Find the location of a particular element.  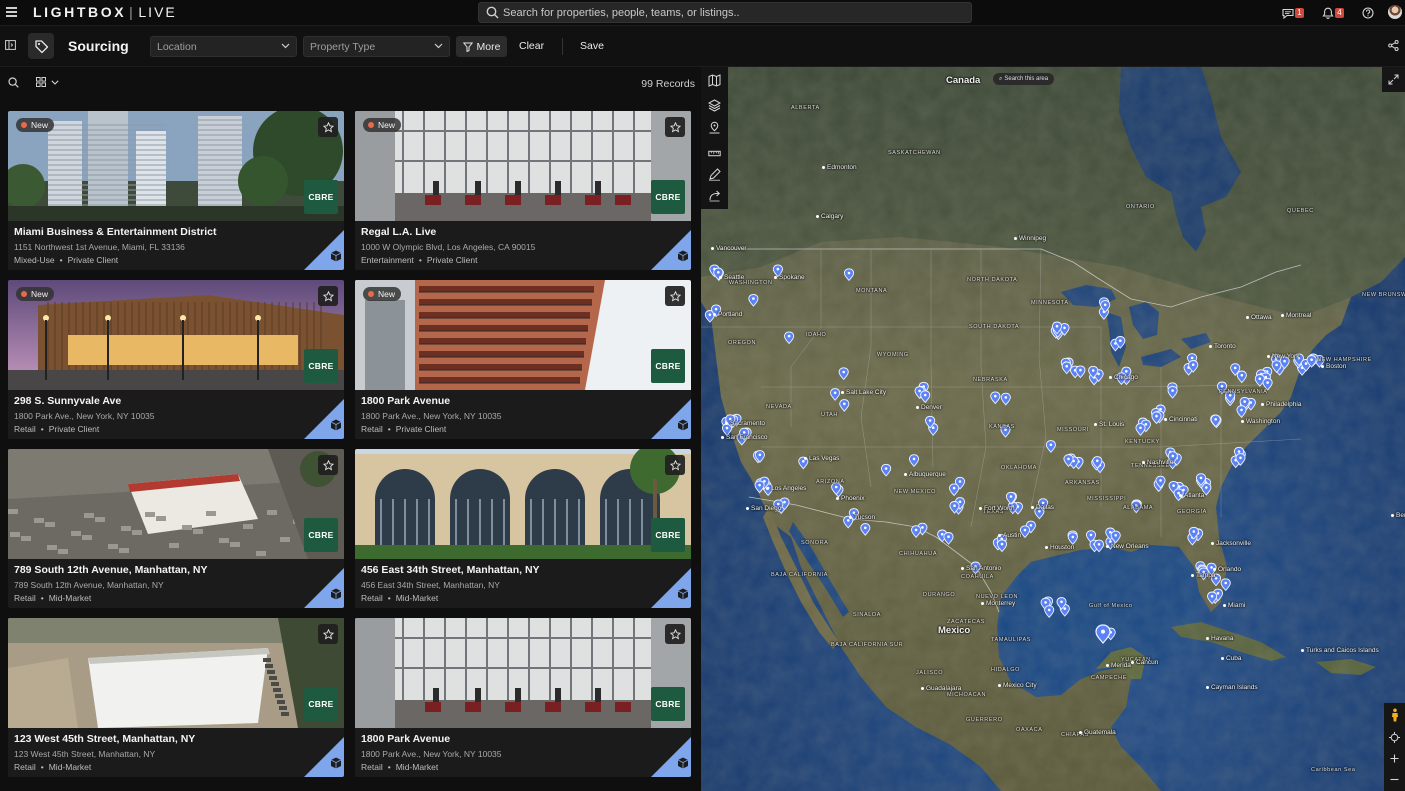

crosshair-icon is located at coordinates (1394, 737).